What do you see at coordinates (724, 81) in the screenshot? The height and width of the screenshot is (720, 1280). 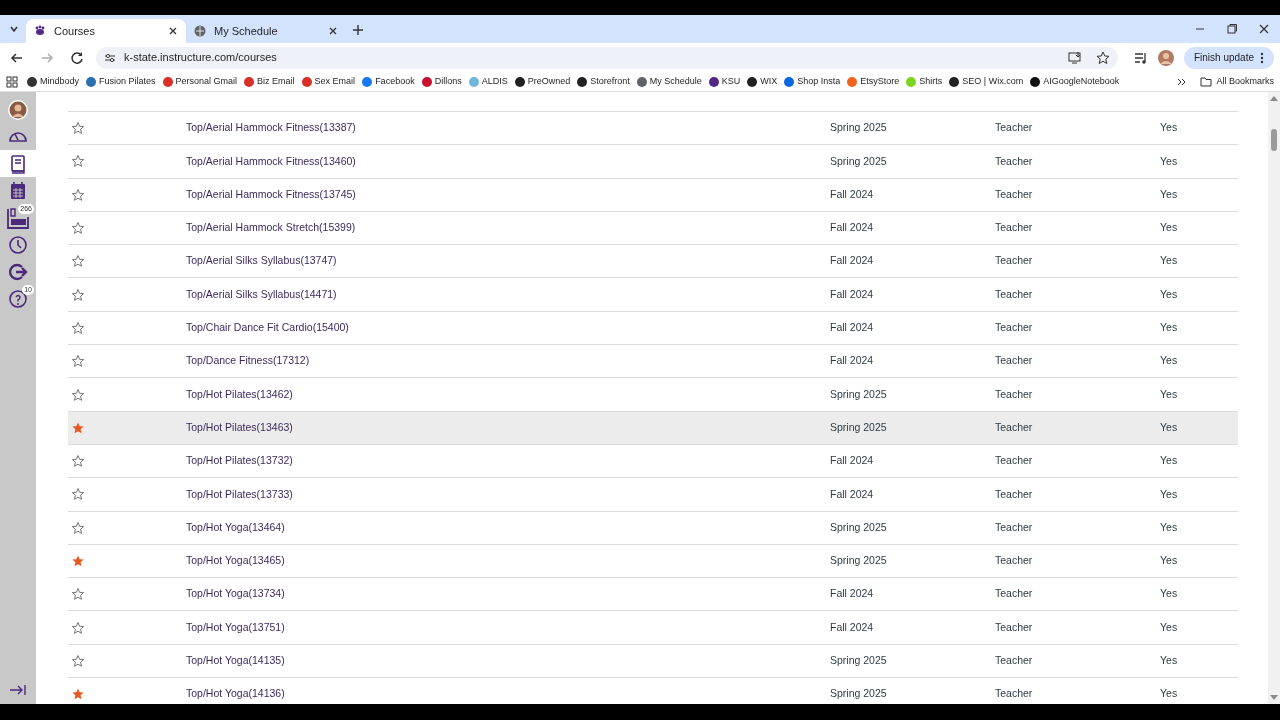 I see `bookmark-link: KSU` at bounding box center [724, 81].